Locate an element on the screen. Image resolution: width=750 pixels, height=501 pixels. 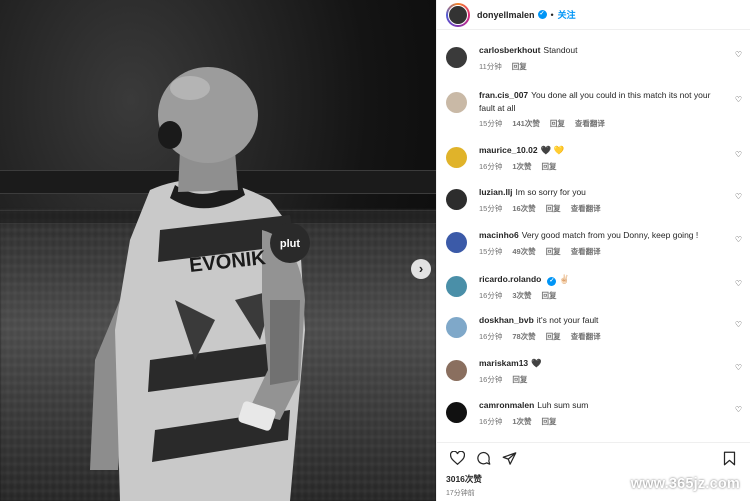
comment-text: Luh sum sum is located at coordinates (563, 405).